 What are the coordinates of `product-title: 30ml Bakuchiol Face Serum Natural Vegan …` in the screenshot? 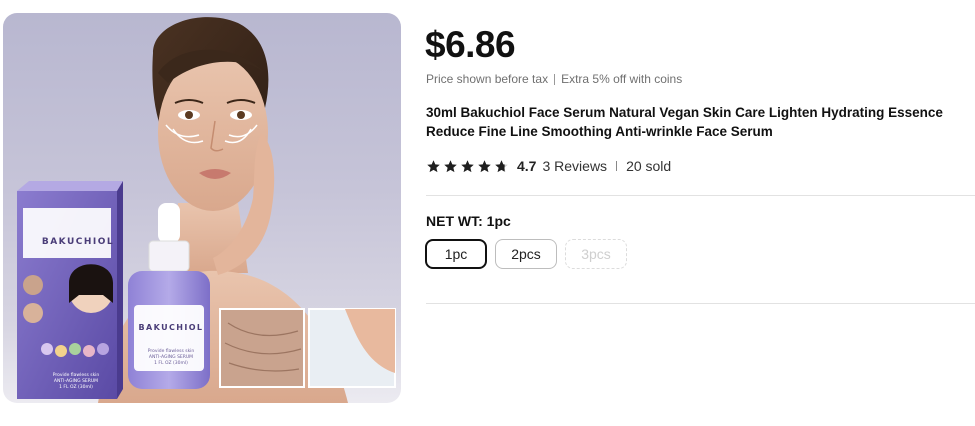 It's located at (684, 122).